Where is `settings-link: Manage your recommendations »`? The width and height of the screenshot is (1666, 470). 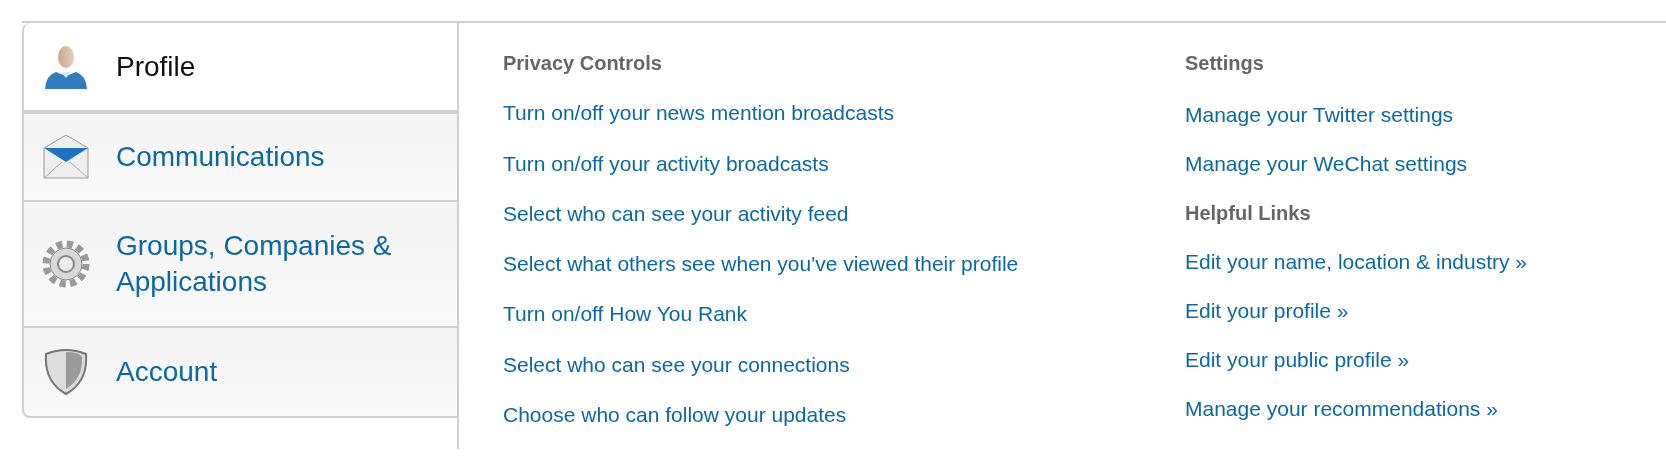 settings-link: Manage your recommendations » is located at coordinates (1356, 419).